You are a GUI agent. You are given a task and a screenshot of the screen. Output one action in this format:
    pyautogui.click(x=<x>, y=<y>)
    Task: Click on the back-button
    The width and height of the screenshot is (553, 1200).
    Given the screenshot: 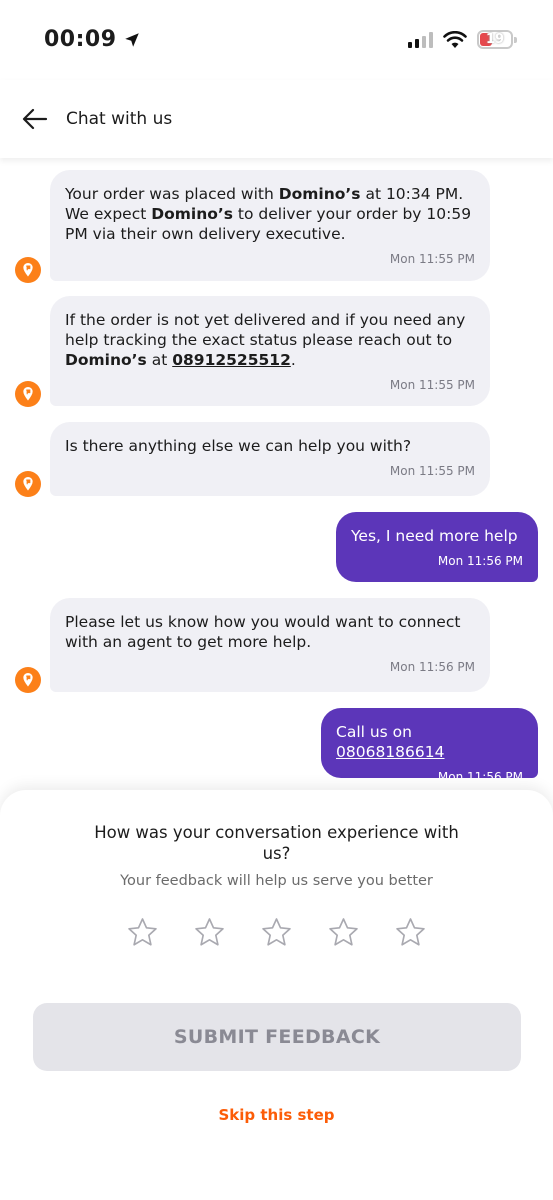 What is the action you would take?
    pyautogui.click(x=35, y=119)
    